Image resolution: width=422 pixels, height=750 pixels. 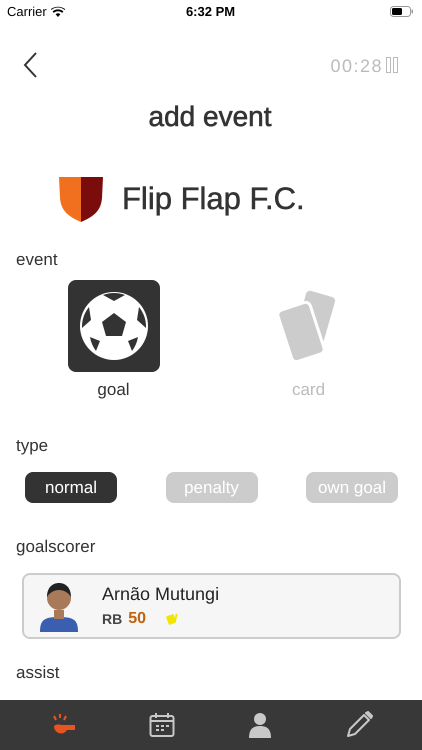 What do you see at coordinates (112, 619) in the screenshot?
I see `player-position: RB` at bounding box center [112, 619].